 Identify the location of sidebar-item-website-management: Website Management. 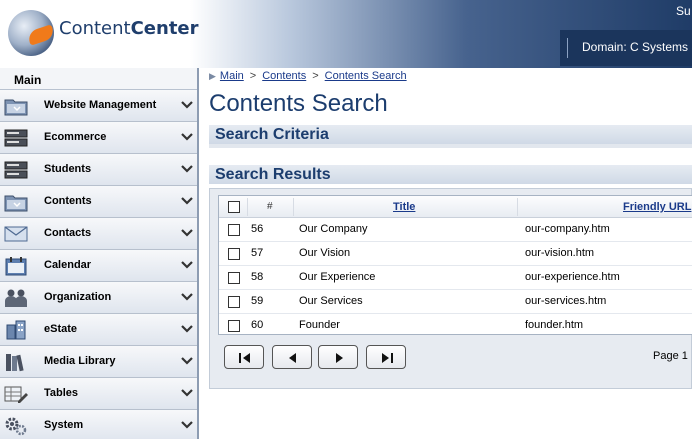
(98, 106).